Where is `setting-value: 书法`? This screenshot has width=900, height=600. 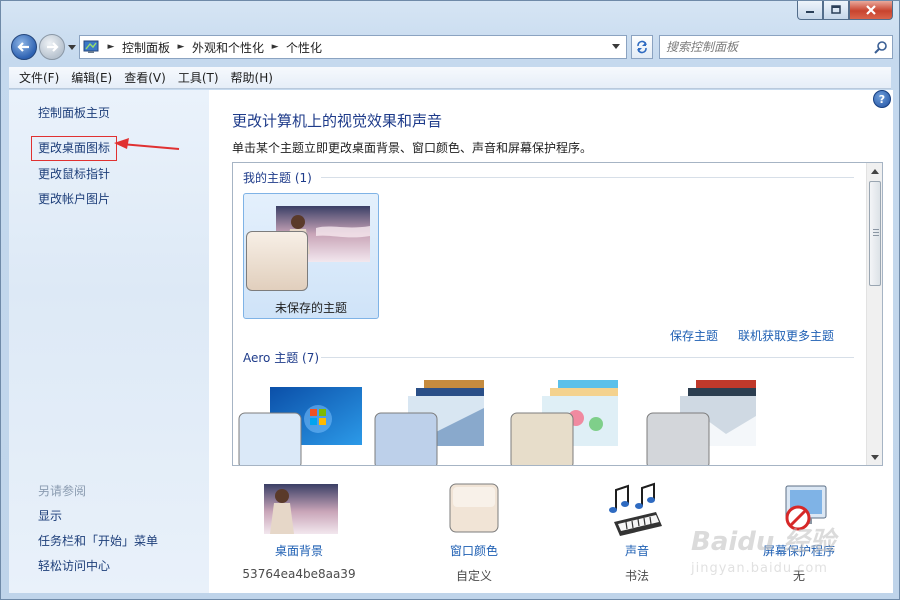 setting-value: 书法 is located at coordinates (636, 576).